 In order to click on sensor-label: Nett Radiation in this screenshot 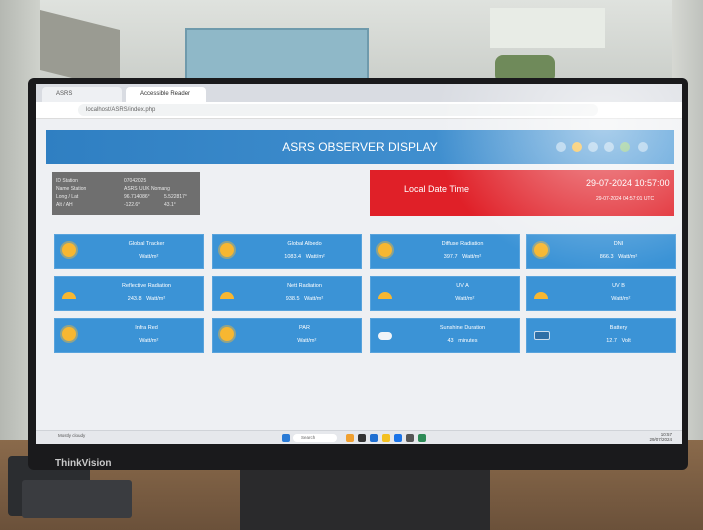, I will do `click(304, 286)`.